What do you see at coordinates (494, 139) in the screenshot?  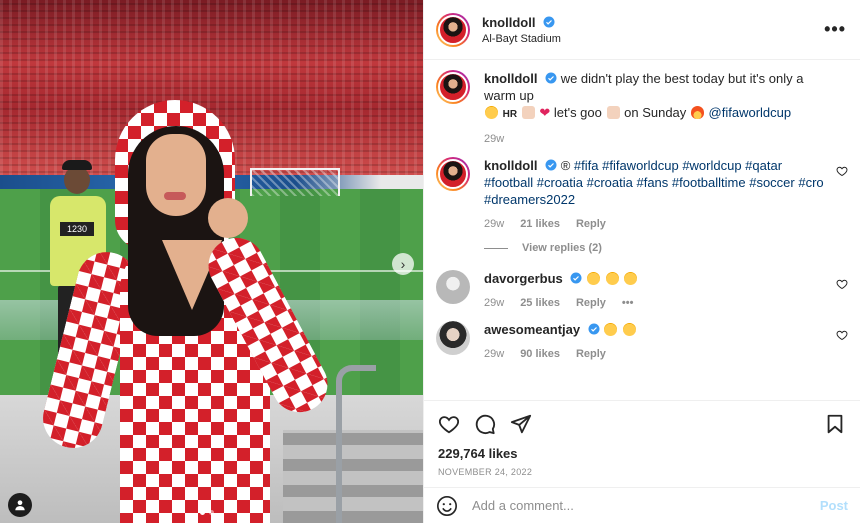 I see `caption-time: 29w` at bounding box center [494, 139].